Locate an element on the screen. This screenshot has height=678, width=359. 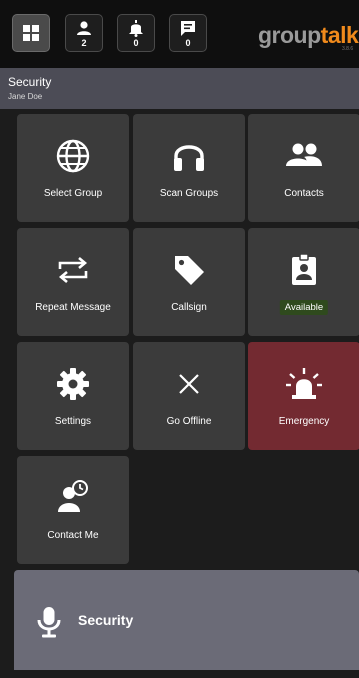
grid-icon is located at coordinates (31, 33).